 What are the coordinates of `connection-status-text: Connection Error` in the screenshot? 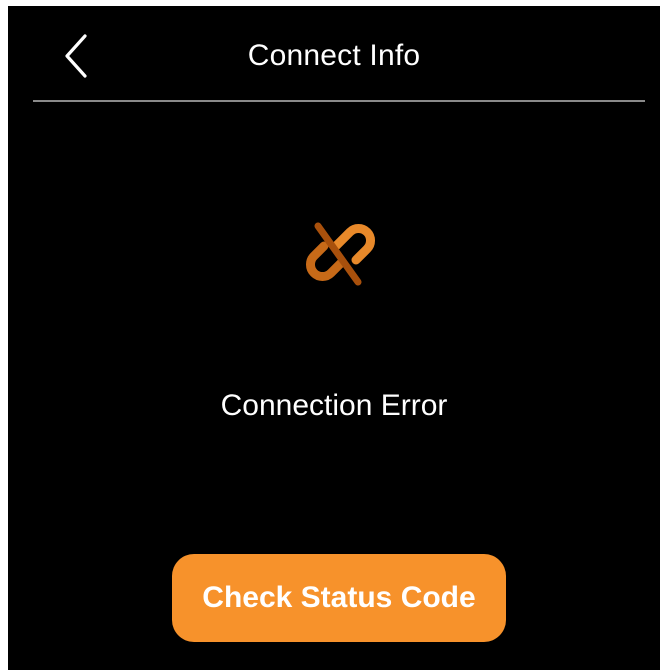 It's located at (334, 405).